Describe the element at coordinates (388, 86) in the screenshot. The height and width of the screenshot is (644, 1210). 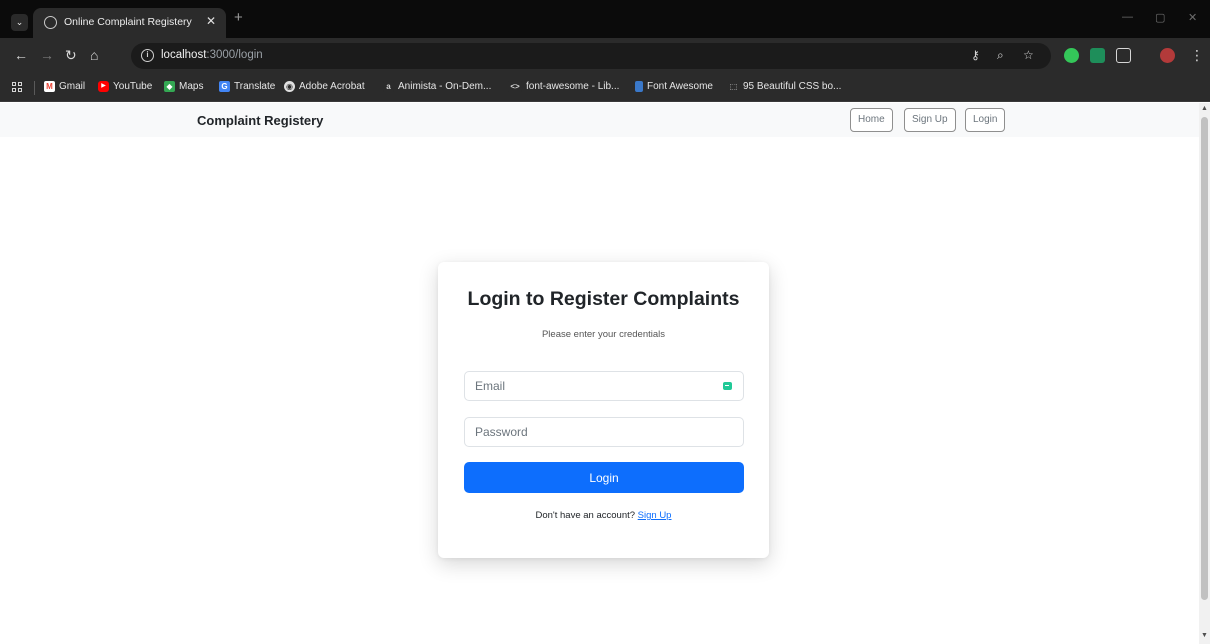
I see `animista-icon: a` at that location.